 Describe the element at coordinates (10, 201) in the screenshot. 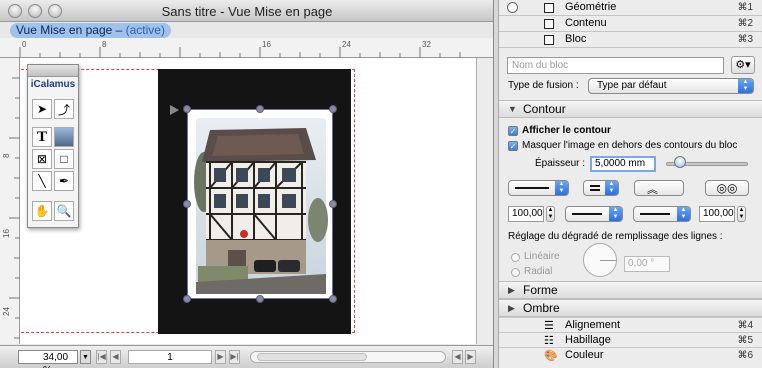

I see `vertical-ruler: 8 16 24` at that location.